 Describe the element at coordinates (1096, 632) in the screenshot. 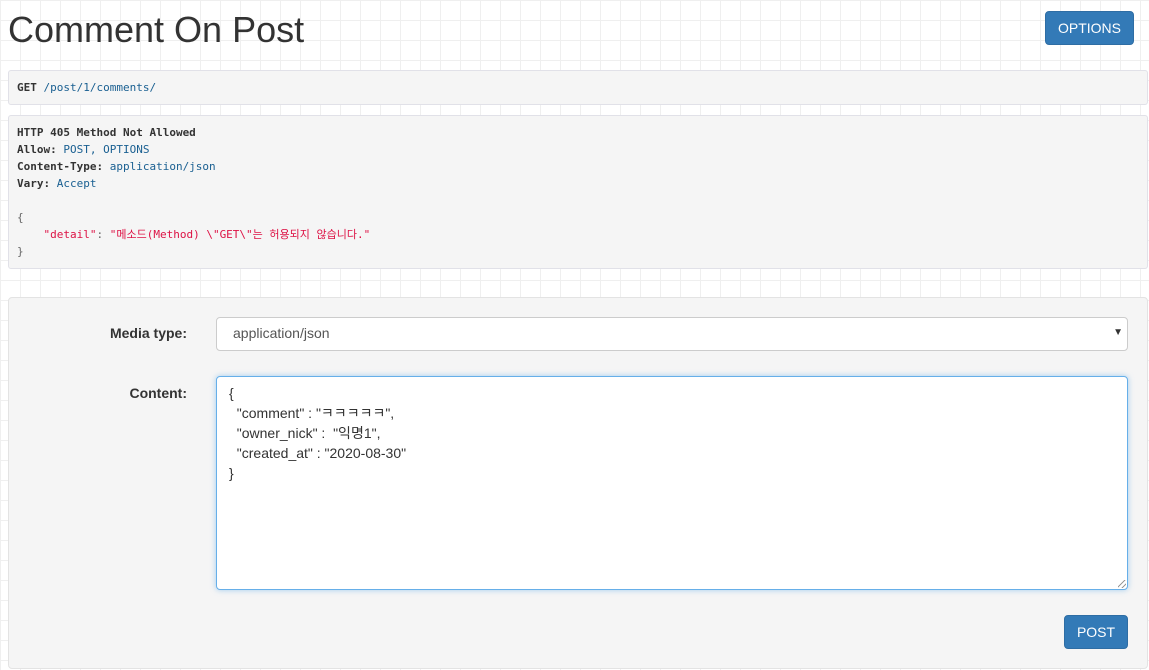

I see `post-button: POST` at that location.